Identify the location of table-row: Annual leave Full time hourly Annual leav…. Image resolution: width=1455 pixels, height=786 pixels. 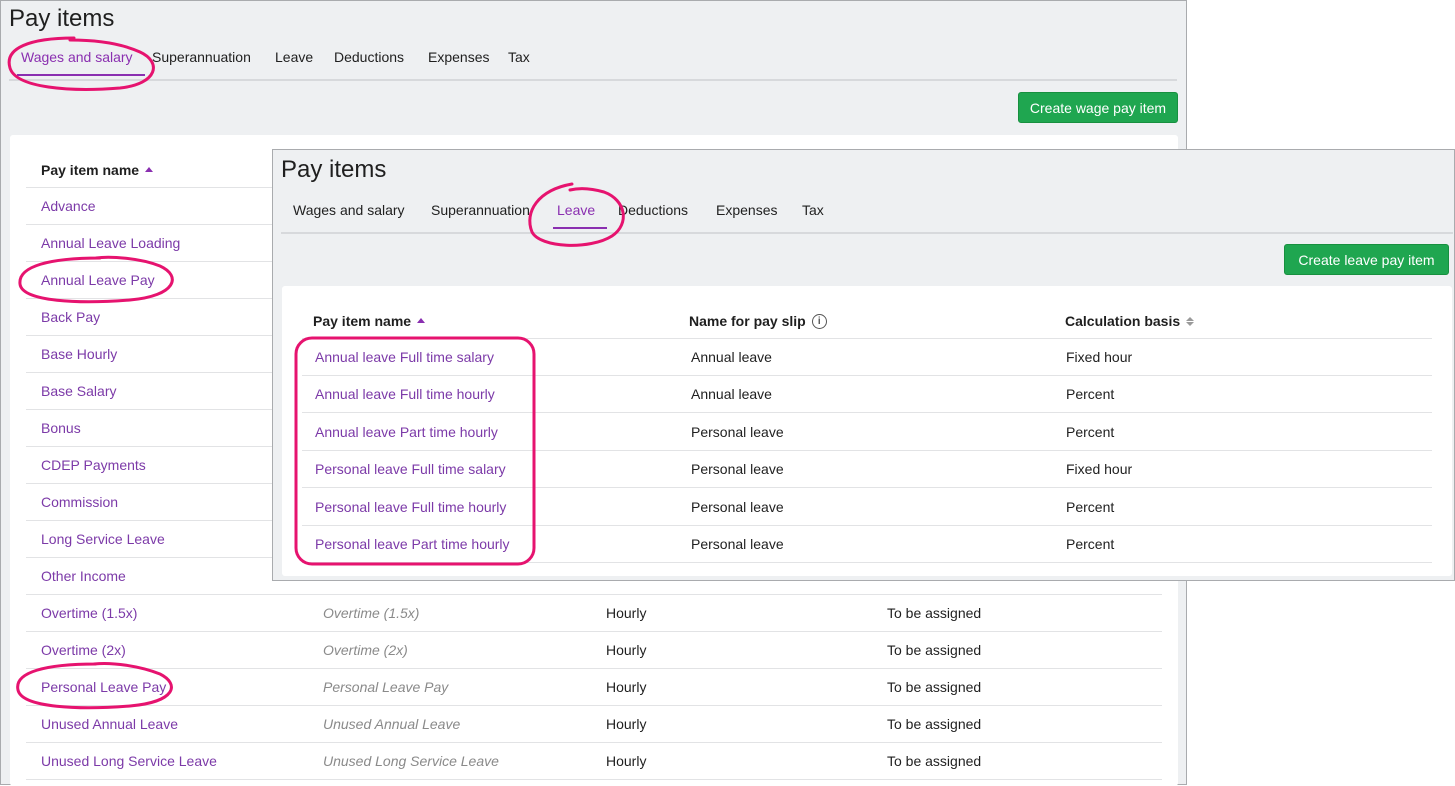
(867, 395).